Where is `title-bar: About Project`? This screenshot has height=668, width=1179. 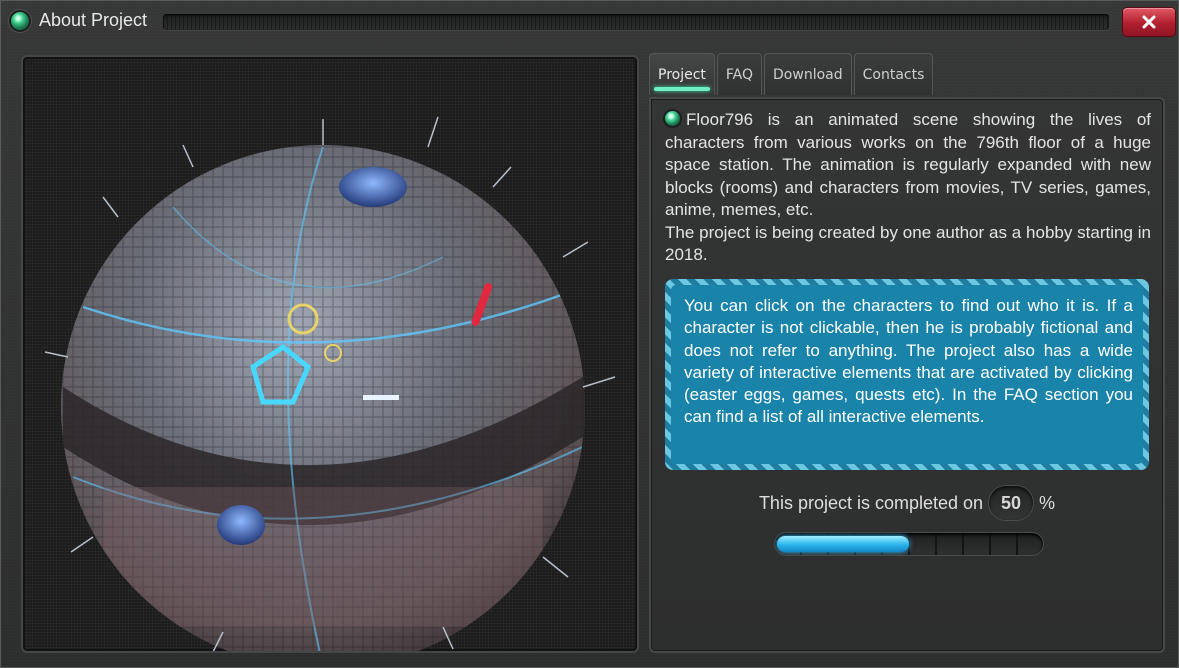 title-bar: About Project is located at coordinates (589, 21).